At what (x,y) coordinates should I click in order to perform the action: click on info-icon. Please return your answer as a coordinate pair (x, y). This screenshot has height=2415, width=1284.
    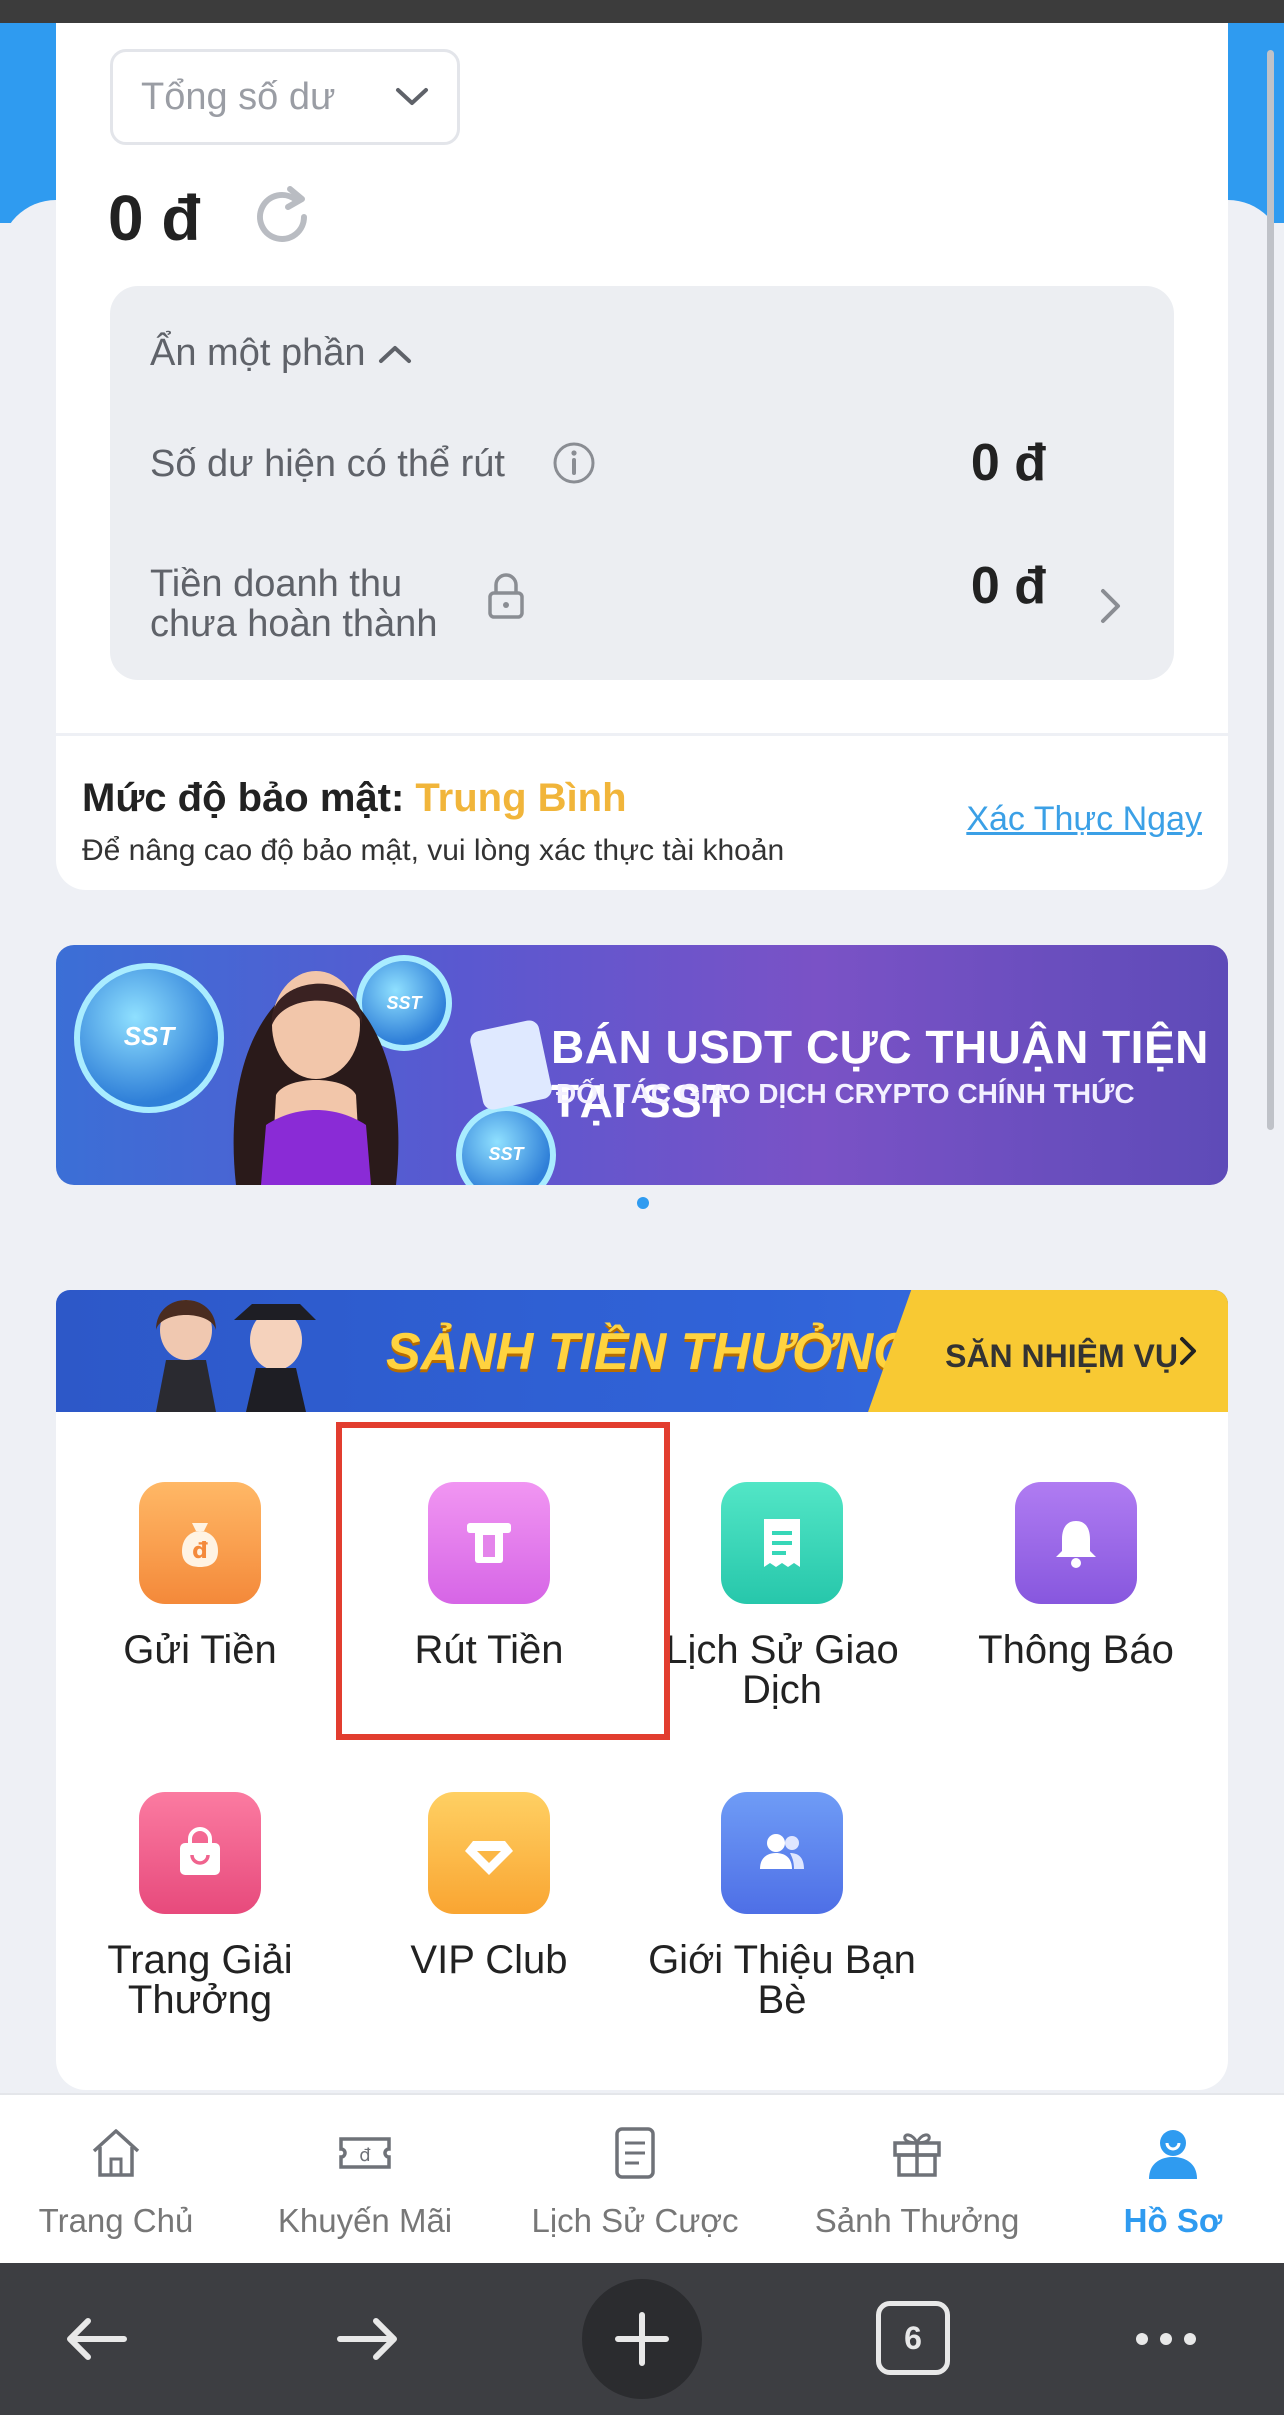
    Looking at the image, I should click on (574, 463).